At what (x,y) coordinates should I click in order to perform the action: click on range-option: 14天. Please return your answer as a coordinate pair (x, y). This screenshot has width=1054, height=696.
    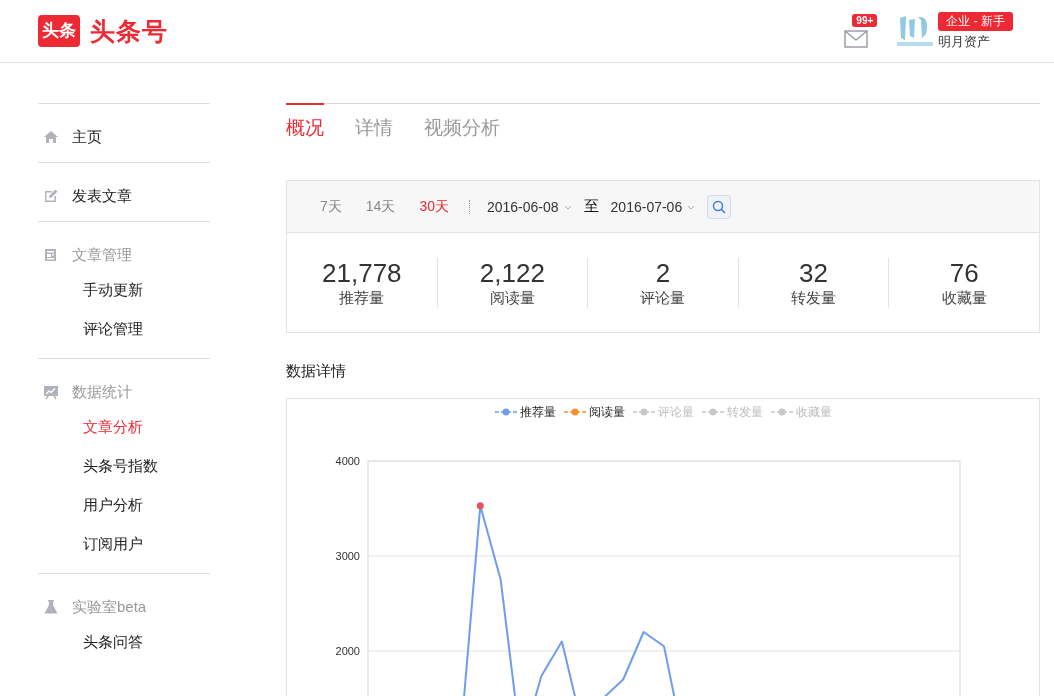
    Looking at the image, I should click on (380, 206).